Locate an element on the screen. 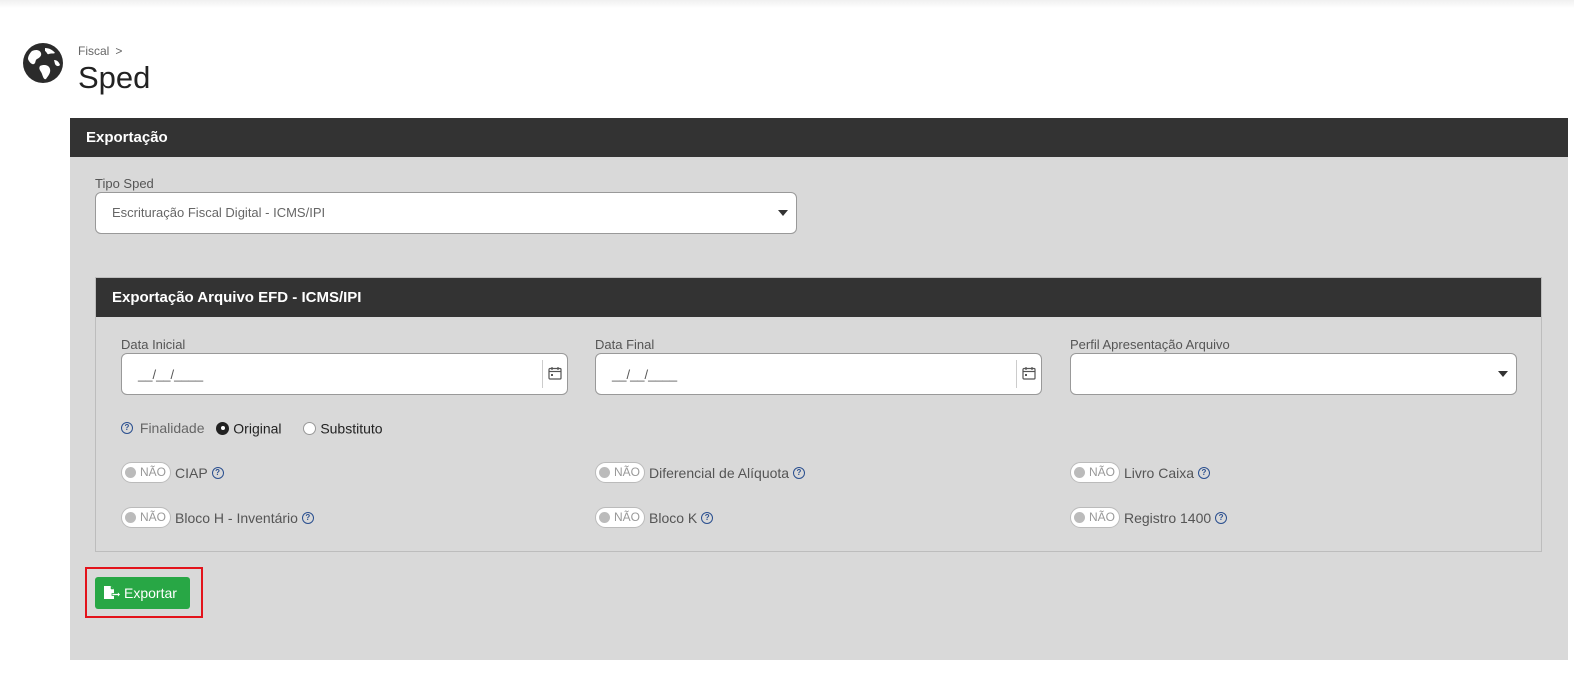 This screenshot has height=697, width=1574. toggle-ciap: NÃO CIAP ? is located at coordinates (172, 473).